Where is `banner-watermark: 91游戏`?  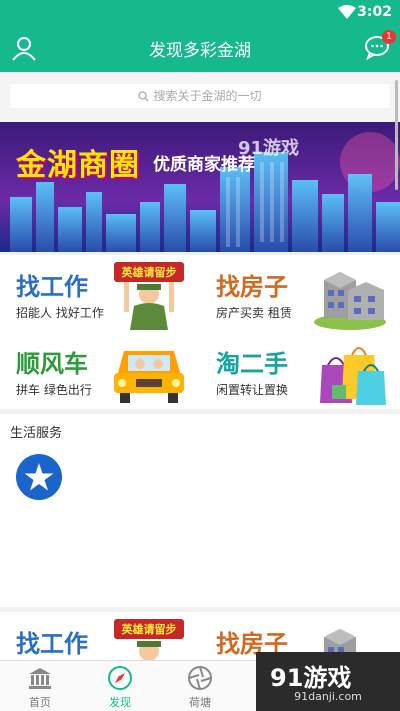 banner-watermark: 91游戏 is located at coordinates (269, 148).